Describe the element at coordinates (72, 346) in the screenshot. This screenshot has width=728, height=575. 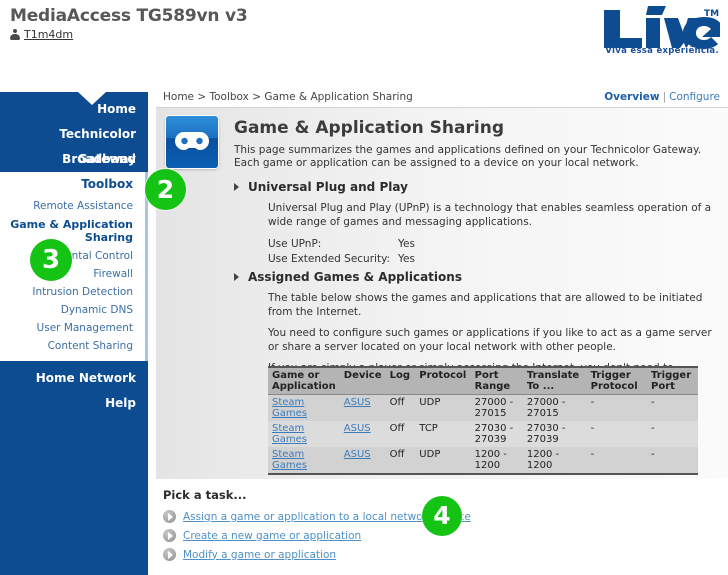
I see `sidebar-item-content-sharing: Content Sharing` at that location.